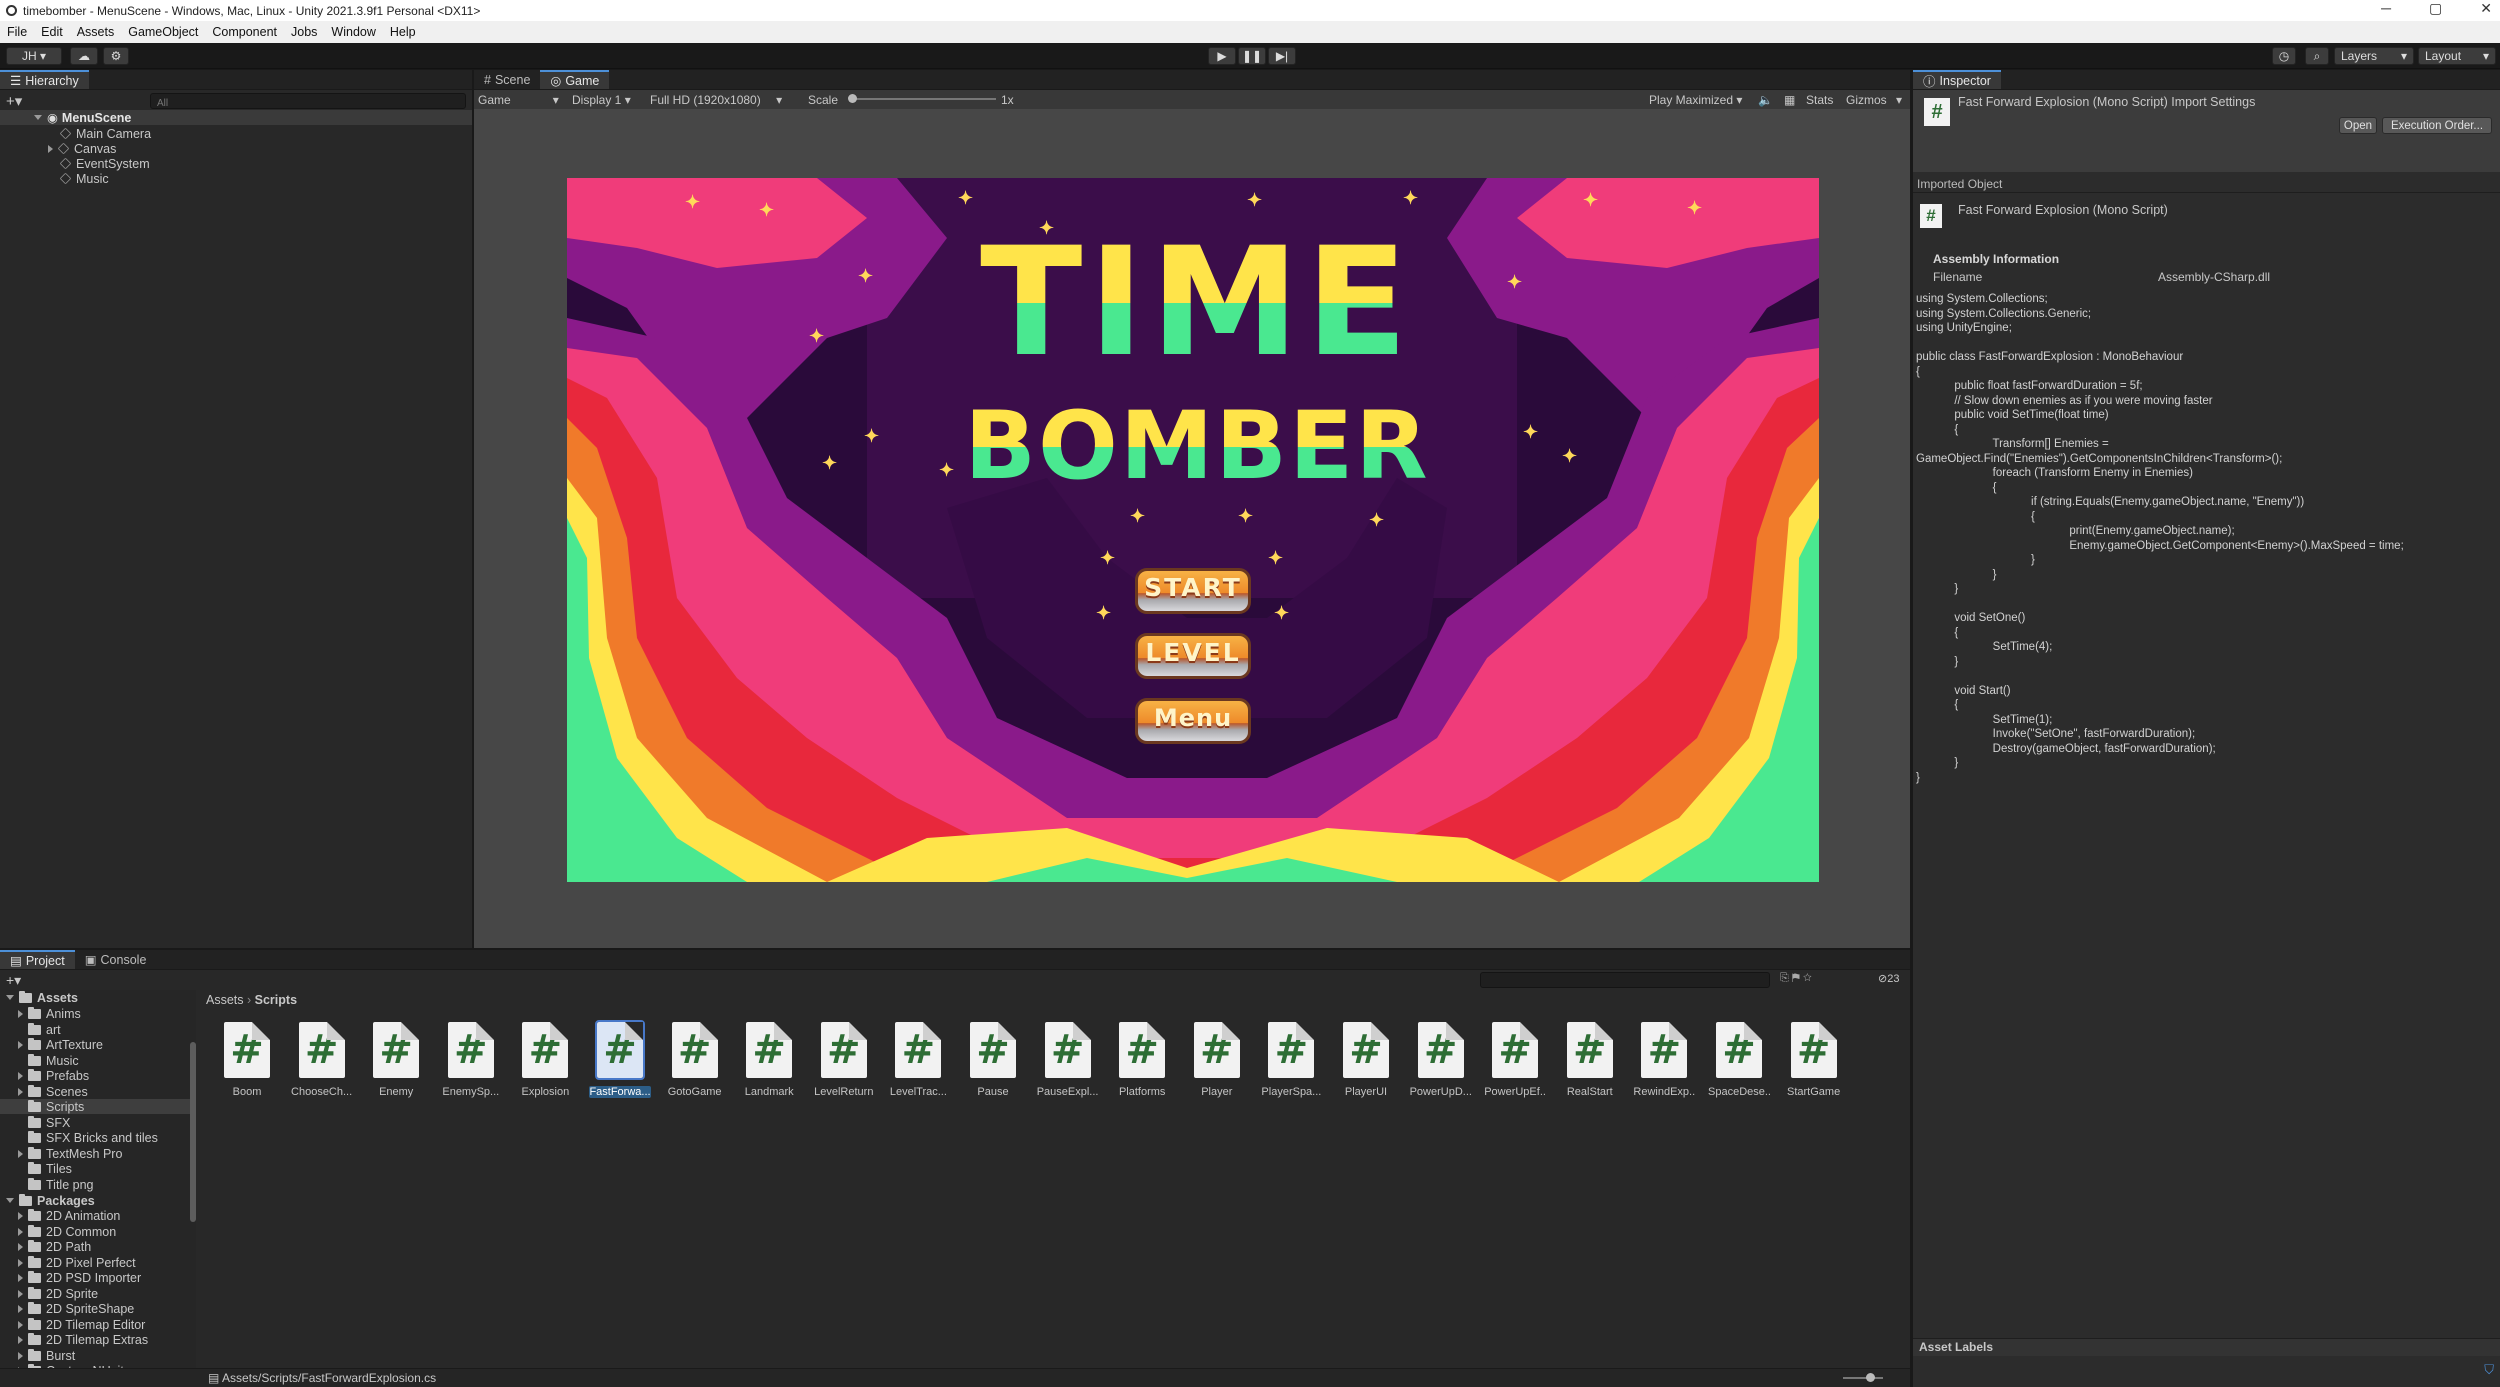 Image resolution: width=2500 pixels, height=1387 pixels. I want to click on maximize-button: ▢, so click(2435, 8).